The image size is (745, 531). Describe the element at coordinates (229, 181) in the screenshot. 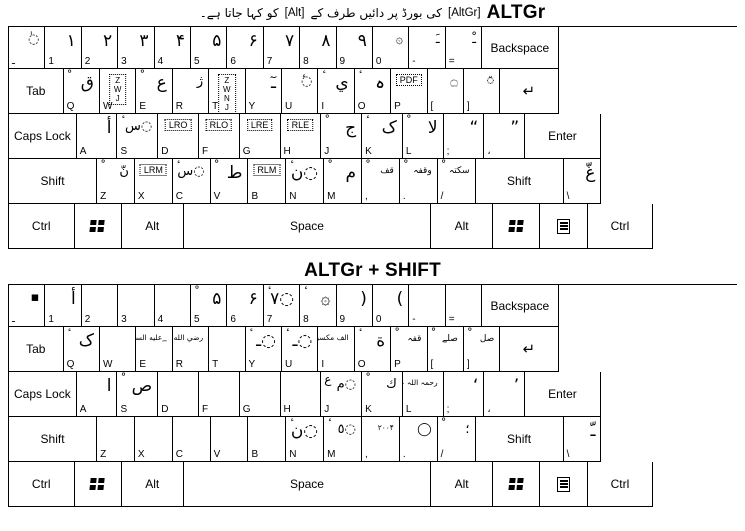

I see `key-v: ْطV` at that location.